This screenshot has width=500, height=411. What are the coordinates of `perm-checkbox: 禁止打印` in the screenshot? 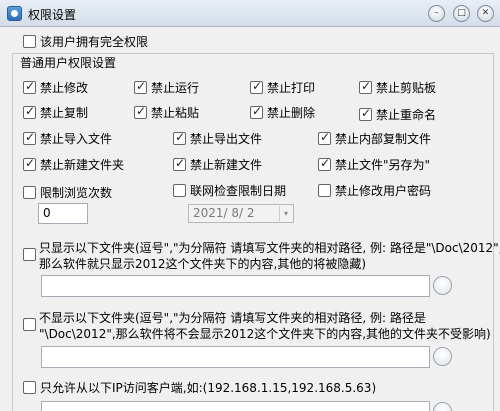 It's located at (282, 87).